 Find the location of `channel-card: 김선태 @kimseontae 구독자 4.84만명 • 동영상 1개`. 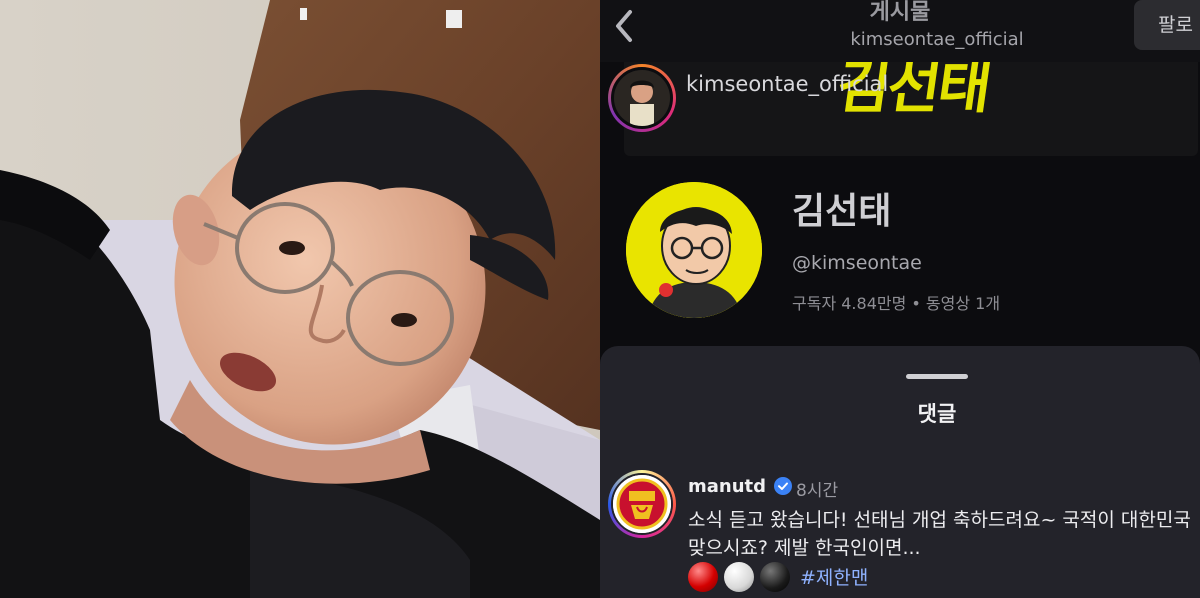

channel-card: 김선태 @kimseontae 구독자 4.84만명 • 동영상 1개 is located at coordinates (912, 262).